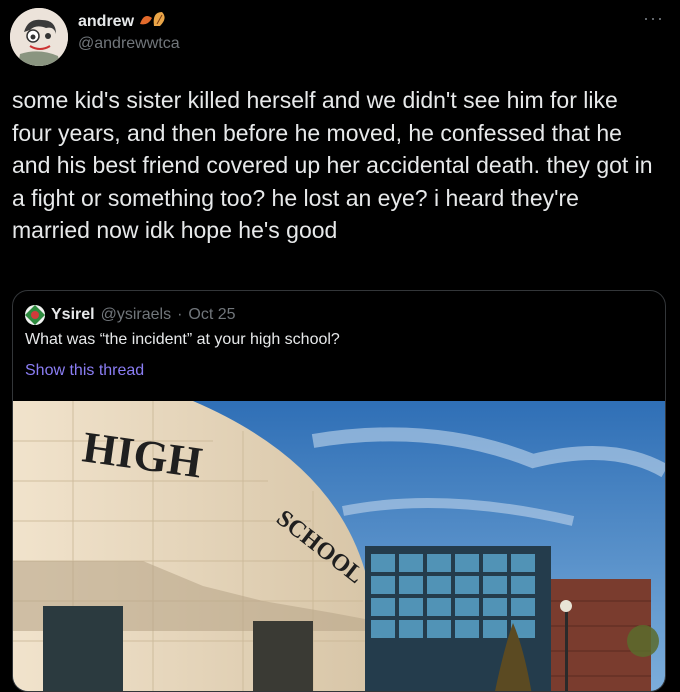 The height and width of the screenshot is (692, 680). Describe the element at coordinates (154, 21) in the screenshot. I see `leaves-icon` at that location.